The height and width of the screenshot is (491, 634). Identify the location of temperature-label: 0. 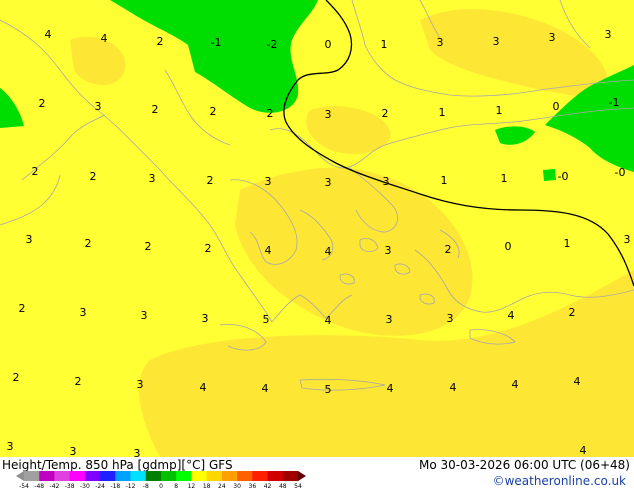
(328, 44).